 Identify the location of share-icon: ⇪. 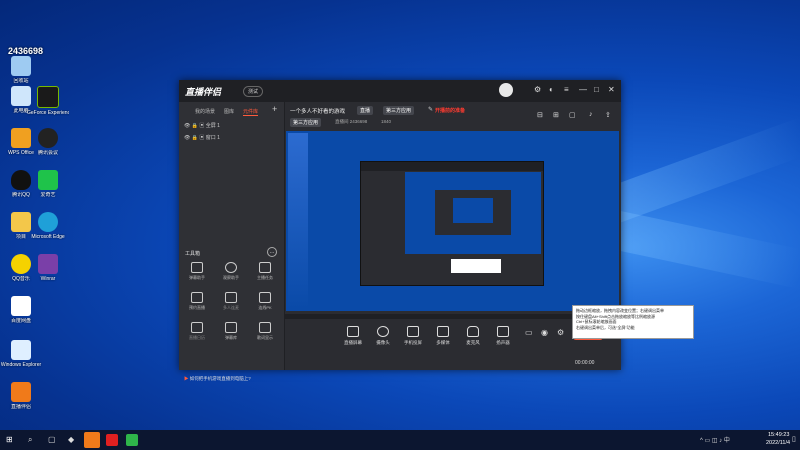
(608, 115).